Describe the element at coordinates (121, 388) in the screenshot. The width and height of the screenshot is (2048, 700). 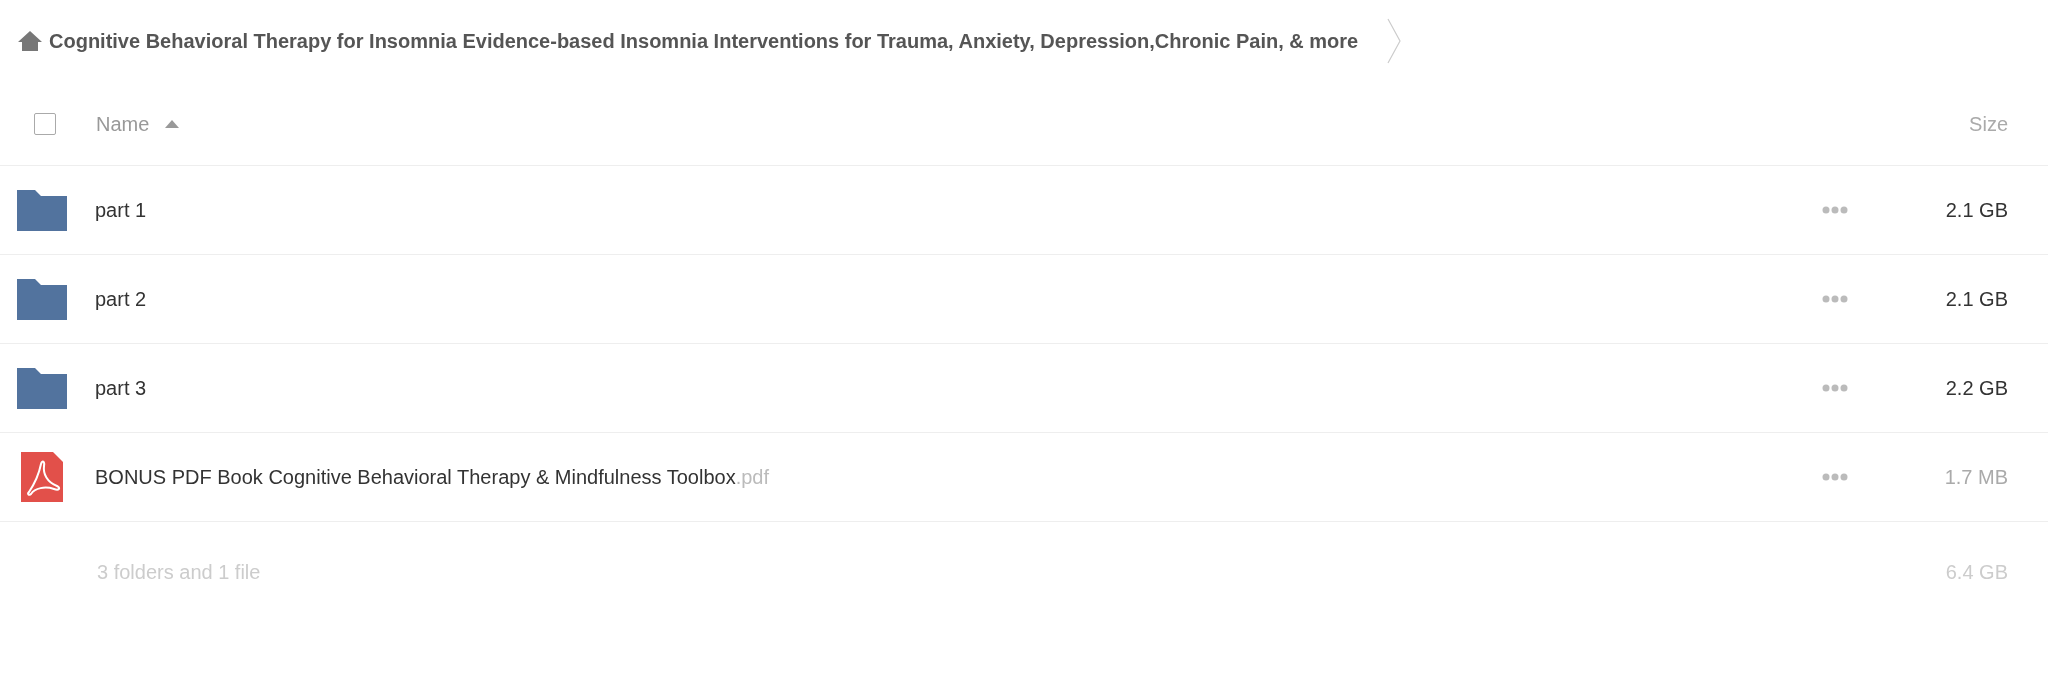
I see `file-name: part 3` at that location.